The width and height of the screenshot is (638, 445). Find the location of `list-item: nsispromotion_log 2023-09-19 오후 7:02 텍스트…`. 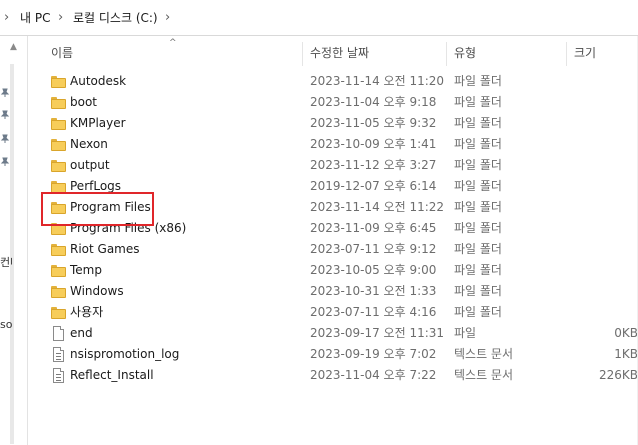

list-item: nsispromotion_log 2023-09-19 오후 7:02 텍스트… is located at coordinates (333, 354).